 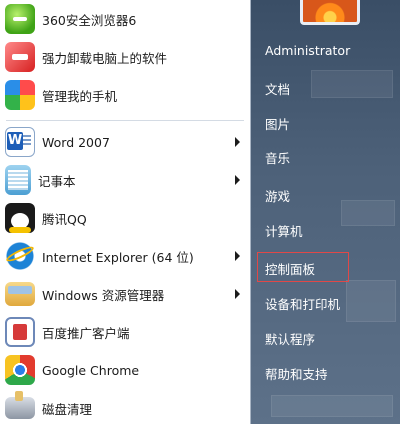 What do you see at coordinates (67, 409) in the screenshot?
I see `program-label: 磁盘清理` at bounding box center [67, 409].